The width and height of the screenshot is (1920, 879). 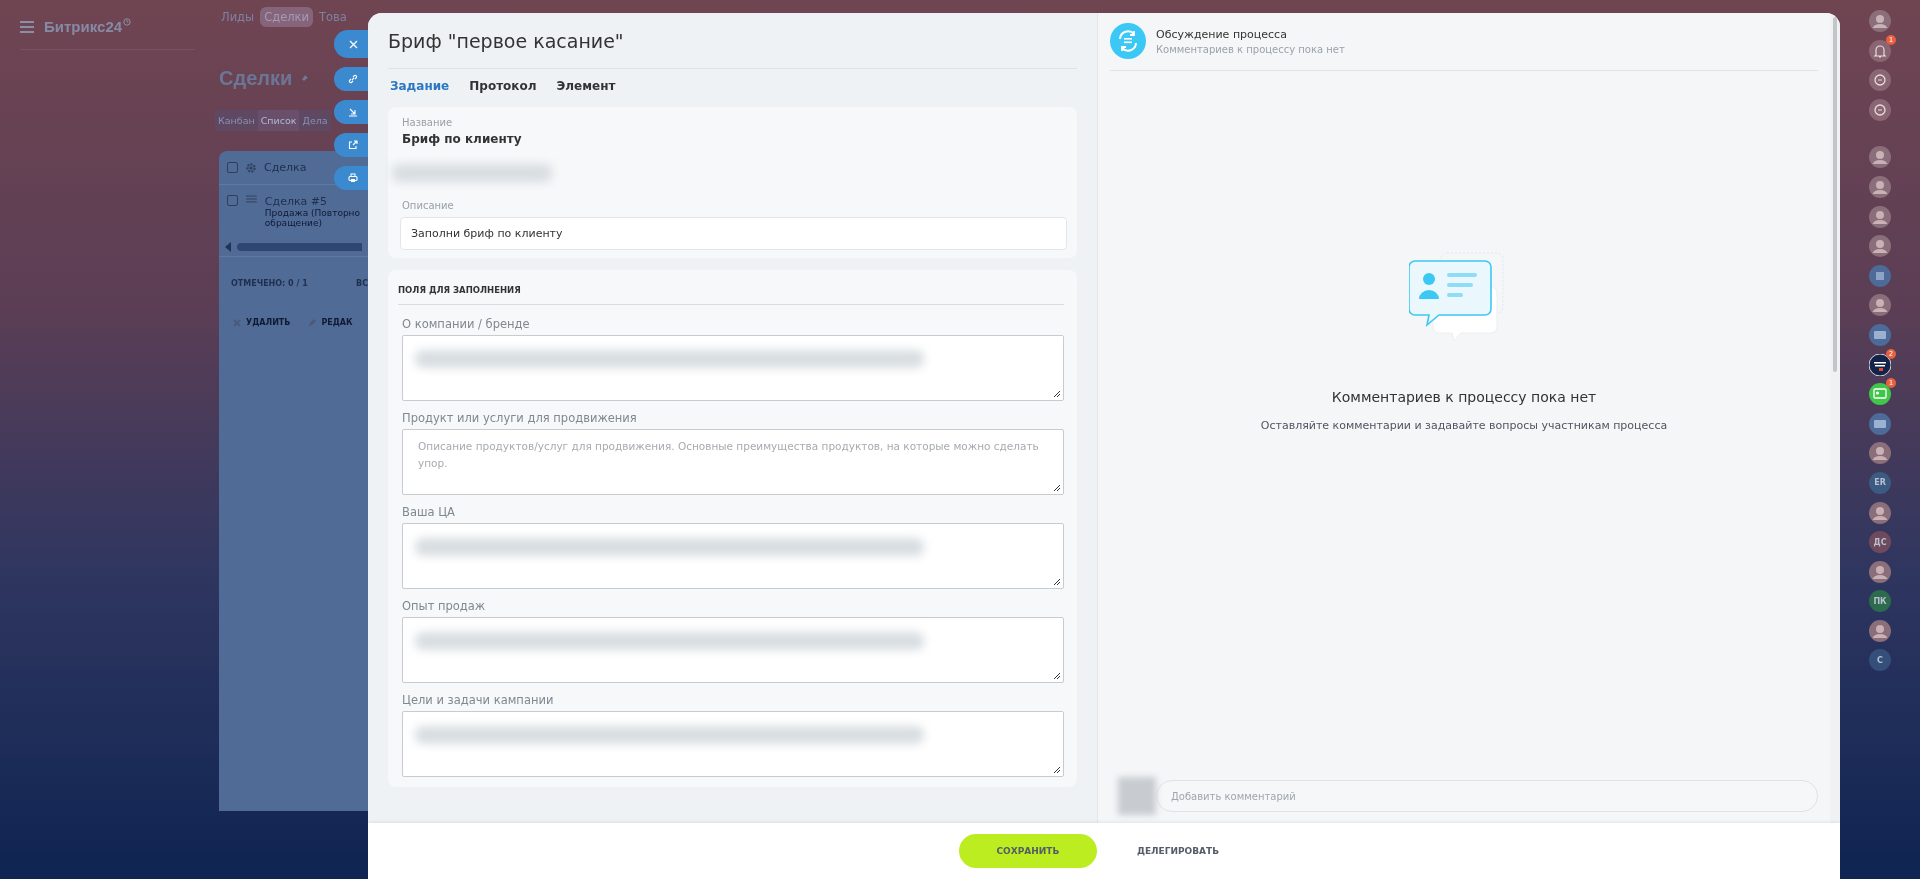 What do you see at coordinates (362, 283) in the screenshot?
I see `total-count: ВС` at bounding box center [362, 283].